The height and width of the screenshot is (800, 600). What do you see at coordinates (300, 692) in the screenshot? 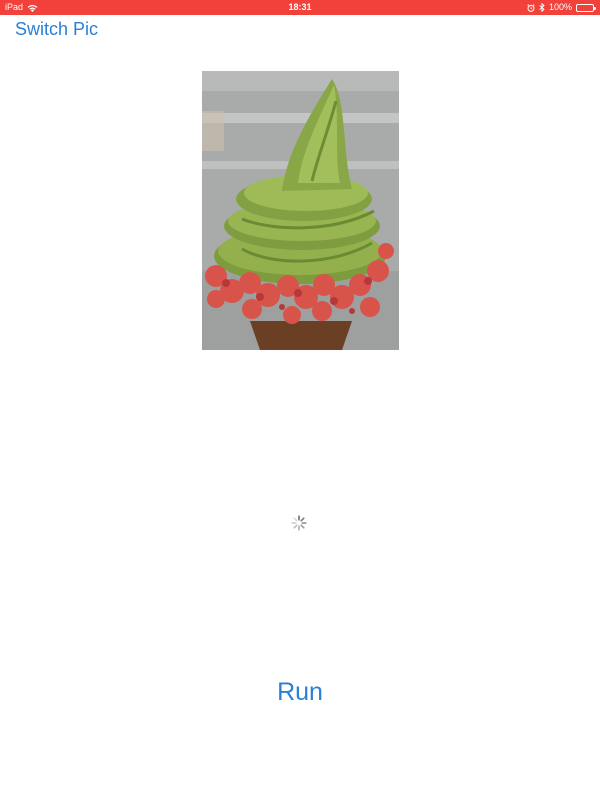
I see `run-button: Run` at bounding box center [300, 692].